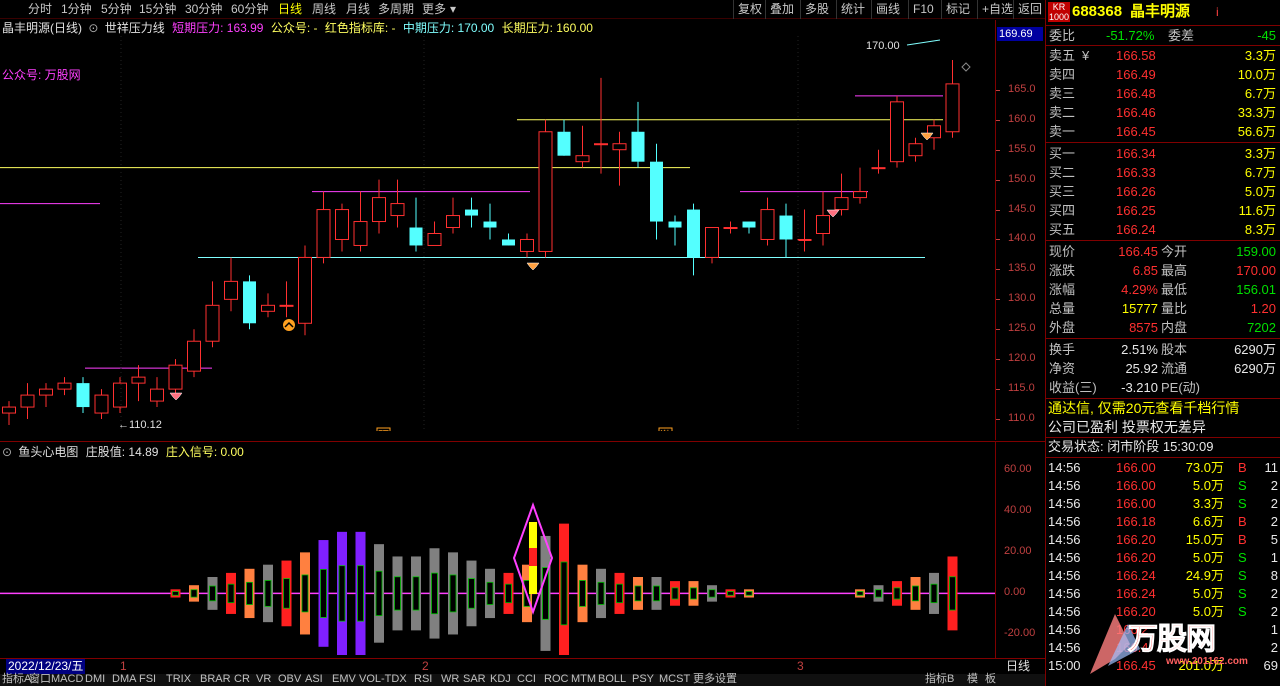 The image size is (1280, 686). Describe the element at coordinates (203, 9) in the screenshot. I see `period-tab-4: 30分钟` at that location.